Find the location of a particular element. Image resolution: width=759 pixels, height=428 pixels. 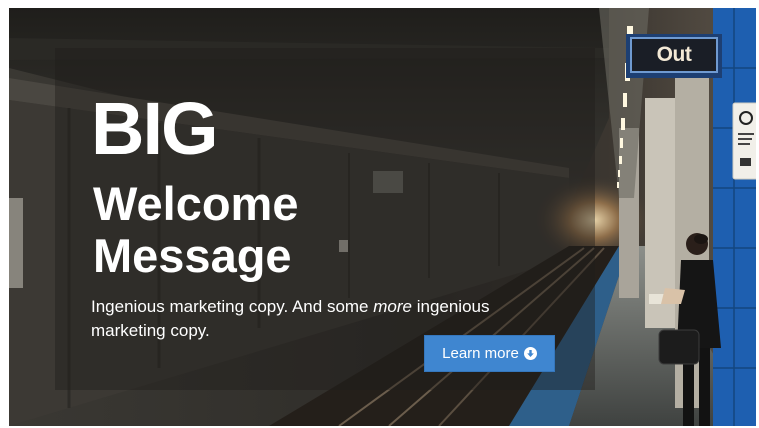

arrow-circle-down-icon is located at coordinates (530, 353).